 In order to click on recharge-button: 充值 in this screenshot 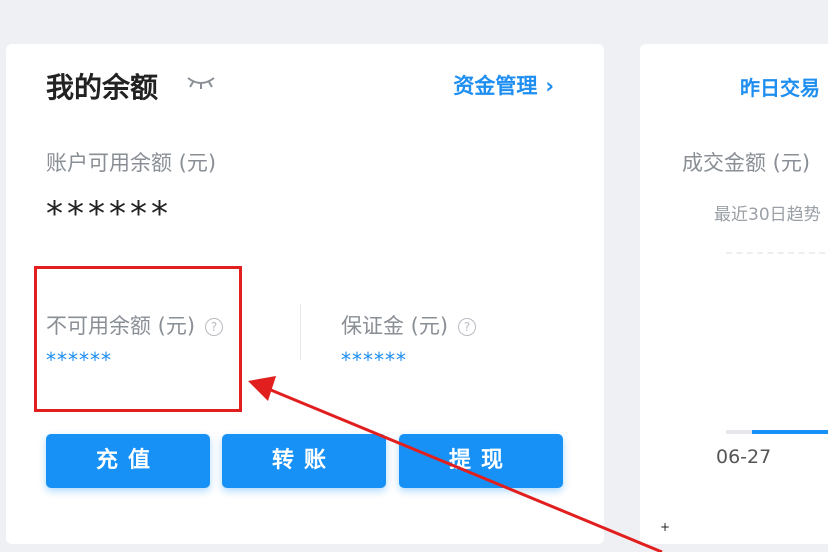, I will do `click(128, 461)`.